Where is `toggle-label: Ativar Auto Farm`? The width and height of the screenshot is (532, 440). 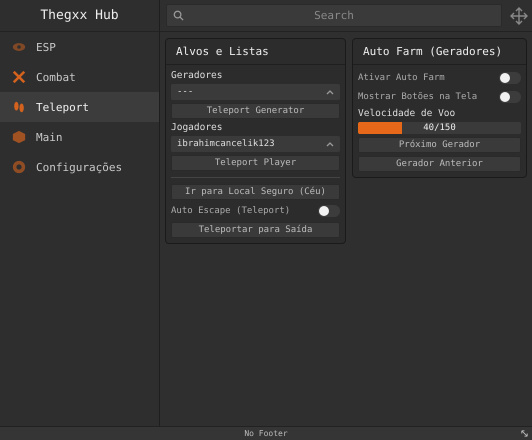
toggle-label: Ativar Auto Farm is located at coordinates (401, 78).